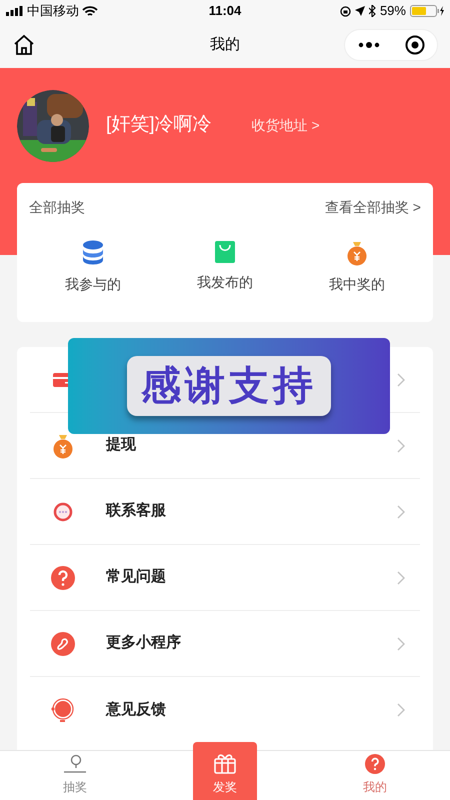 This screenshot has width=450, height=800. Describe the element at coordinates (225, 11) in the screenshot. I see `clock-text: 11:04` at that location.